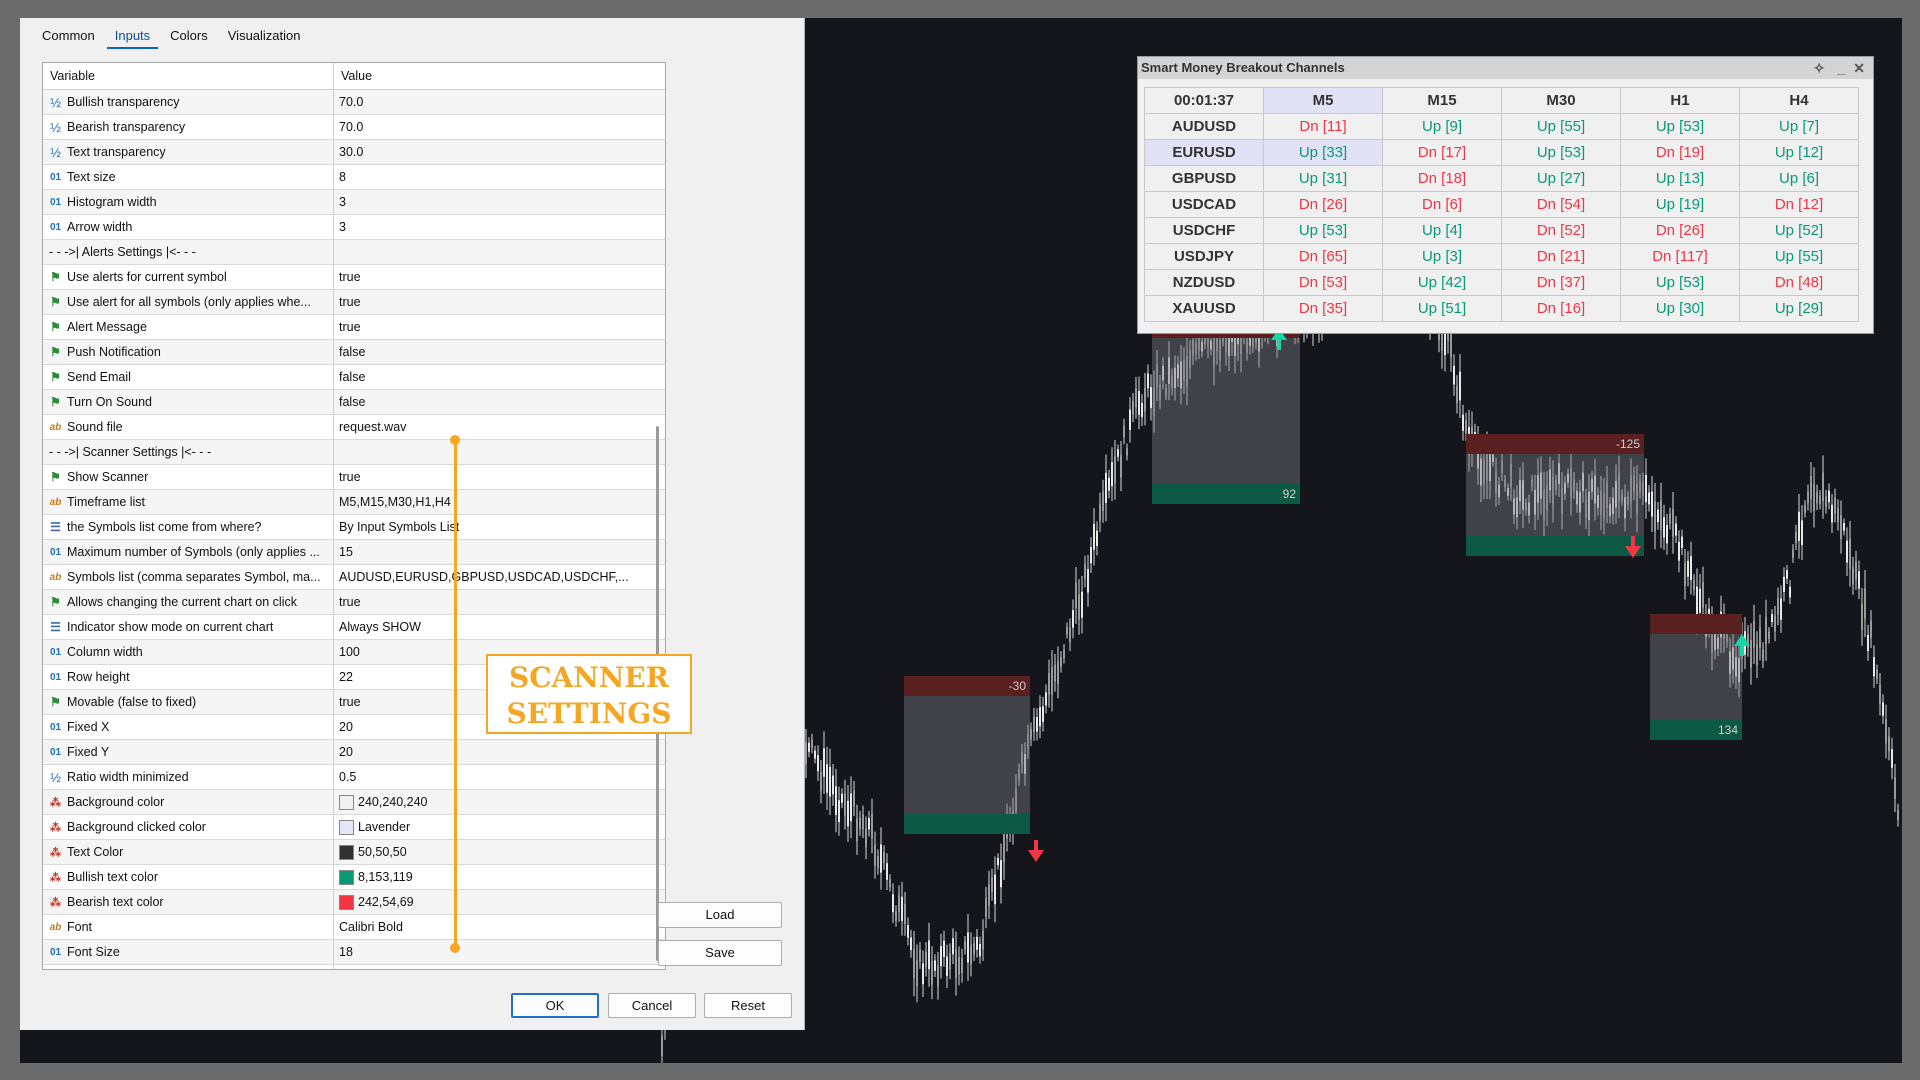 The image size is (1920, 1080). What do you see at coordinates (1680, 204) in the screenshot?
I see `signal-cell: Up [19]` at bounding box center [1680, 204].